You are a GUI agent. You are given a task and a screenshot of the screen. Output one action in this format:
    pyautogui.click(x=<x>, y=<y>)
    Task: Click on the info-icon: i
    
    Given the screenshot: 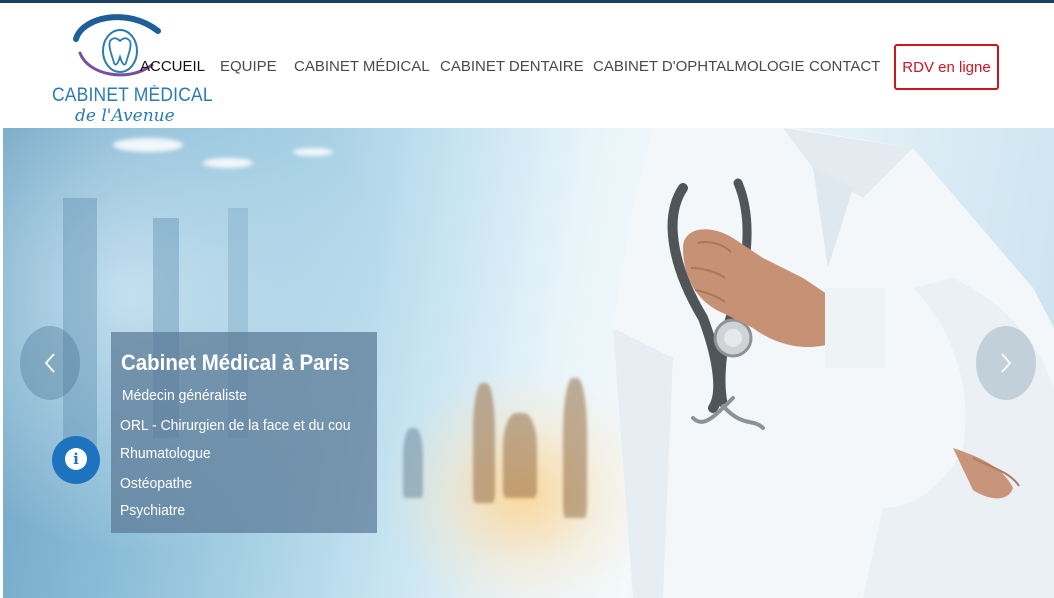 What is the action you would take?
    pyautogui.click(x=76, y=459)
    